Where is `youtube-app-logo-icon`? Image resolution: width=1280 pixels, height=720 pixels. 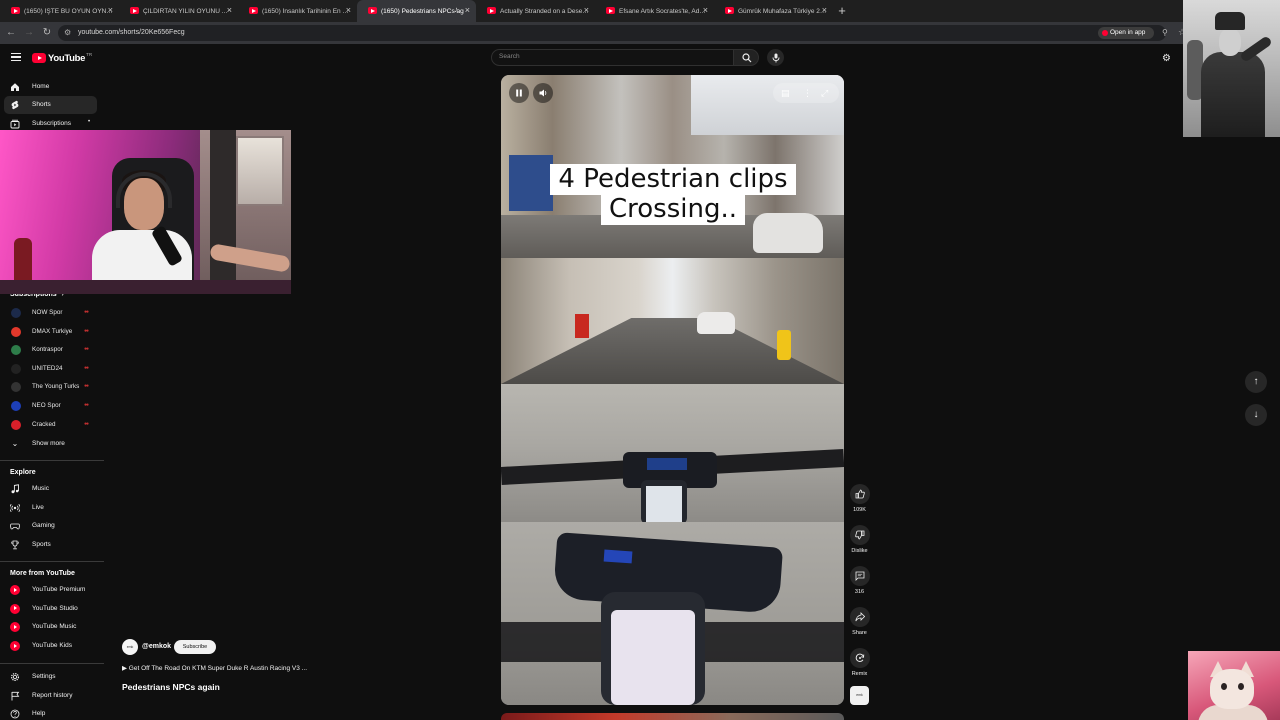 youtube-app-logo-icon is located at coordinates (15, 627).